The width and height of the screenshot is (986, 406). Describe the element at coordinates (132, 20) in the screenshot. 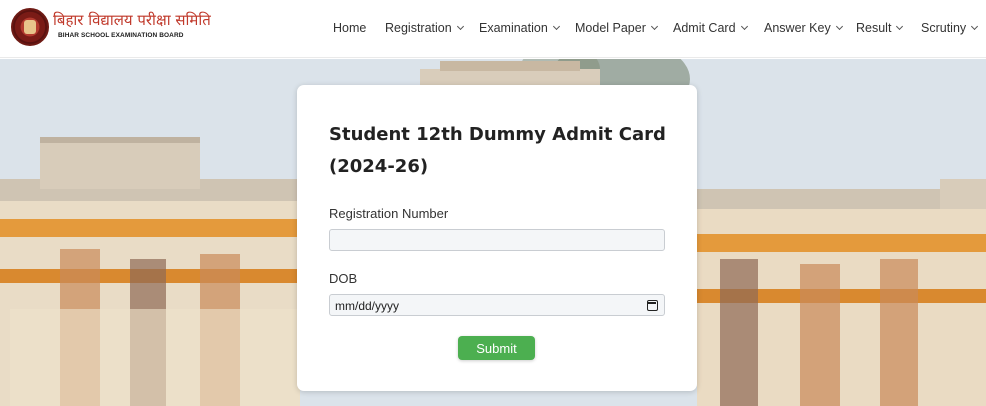

I see `brand-hindi-name: बिहार विद्यालय परीक्षा समिति` at that location.